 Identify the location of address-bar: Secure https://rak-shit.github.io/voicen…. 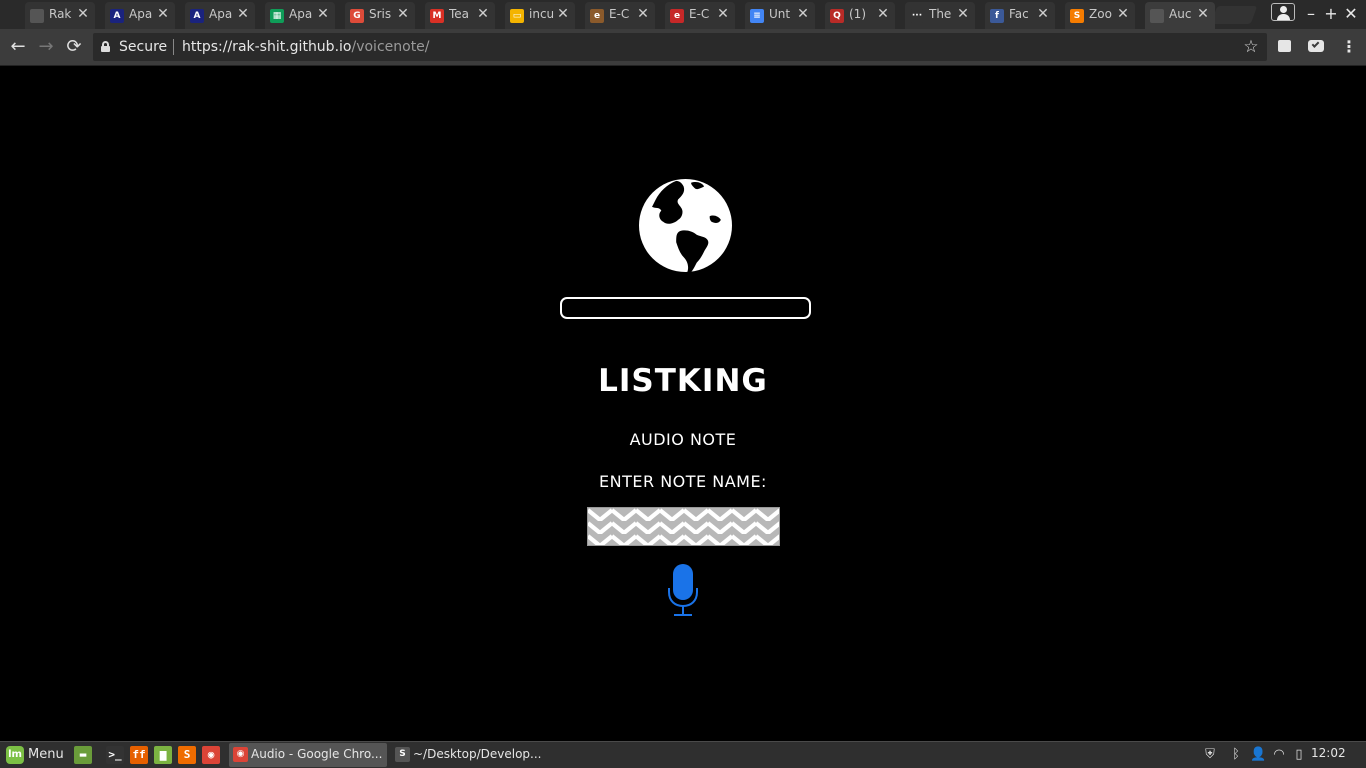
(680, 47).